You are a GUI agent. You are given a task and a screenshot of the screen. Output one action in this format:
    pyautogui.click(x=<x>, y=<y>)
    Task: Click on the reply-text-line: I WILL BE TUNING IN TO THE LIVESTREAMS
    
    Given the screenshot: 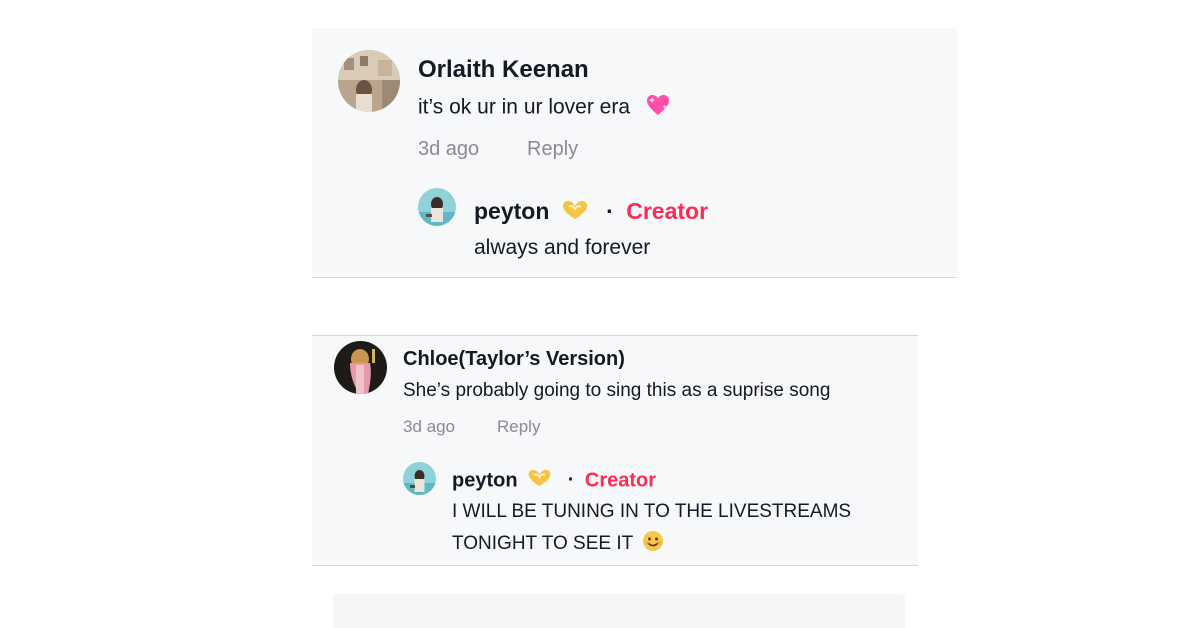 What is the action you would take?
    pyautogui.click(x=652, y=511)
    